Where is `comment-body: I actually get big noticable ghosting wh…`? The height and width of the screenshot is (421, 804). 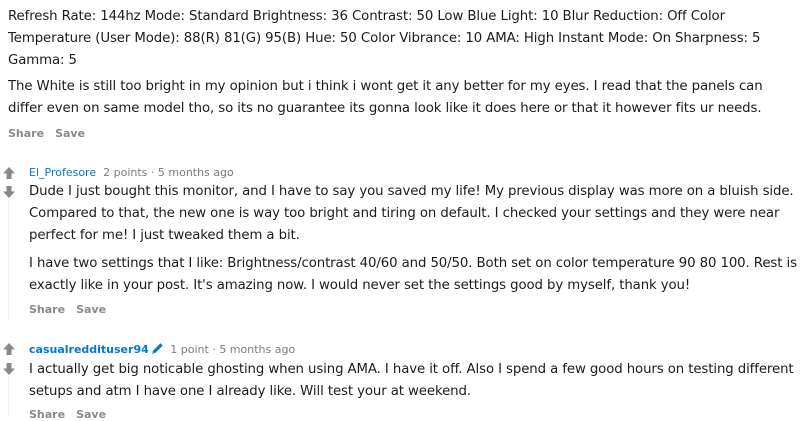
comment-body: I actually get big noticable ghosting wh… is located at coordinates (413, 381).